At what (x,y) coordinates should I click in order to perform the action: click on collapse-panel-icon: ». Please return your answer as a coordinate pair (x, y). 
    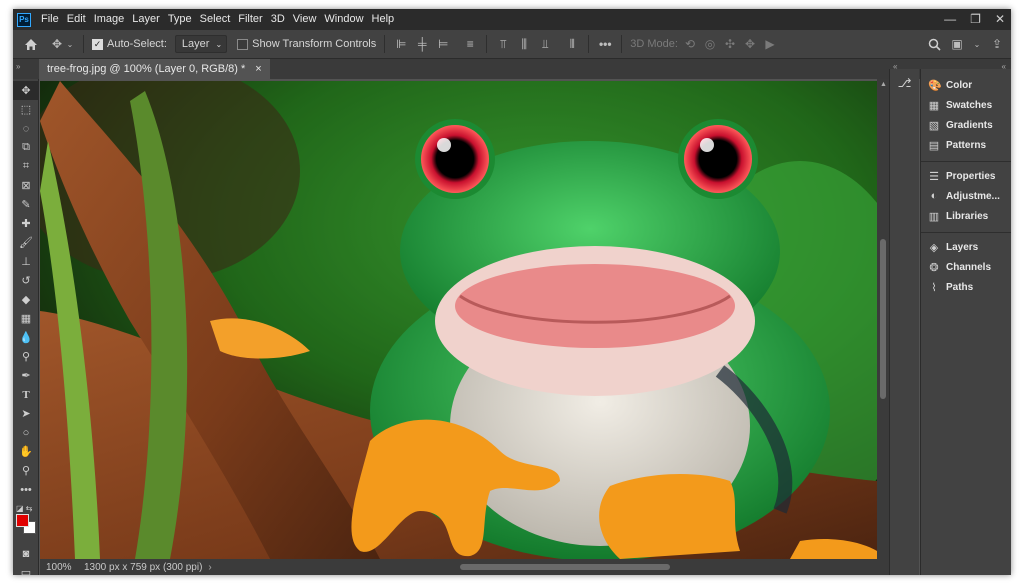
    Looking at the image, I should click on (18, 66).